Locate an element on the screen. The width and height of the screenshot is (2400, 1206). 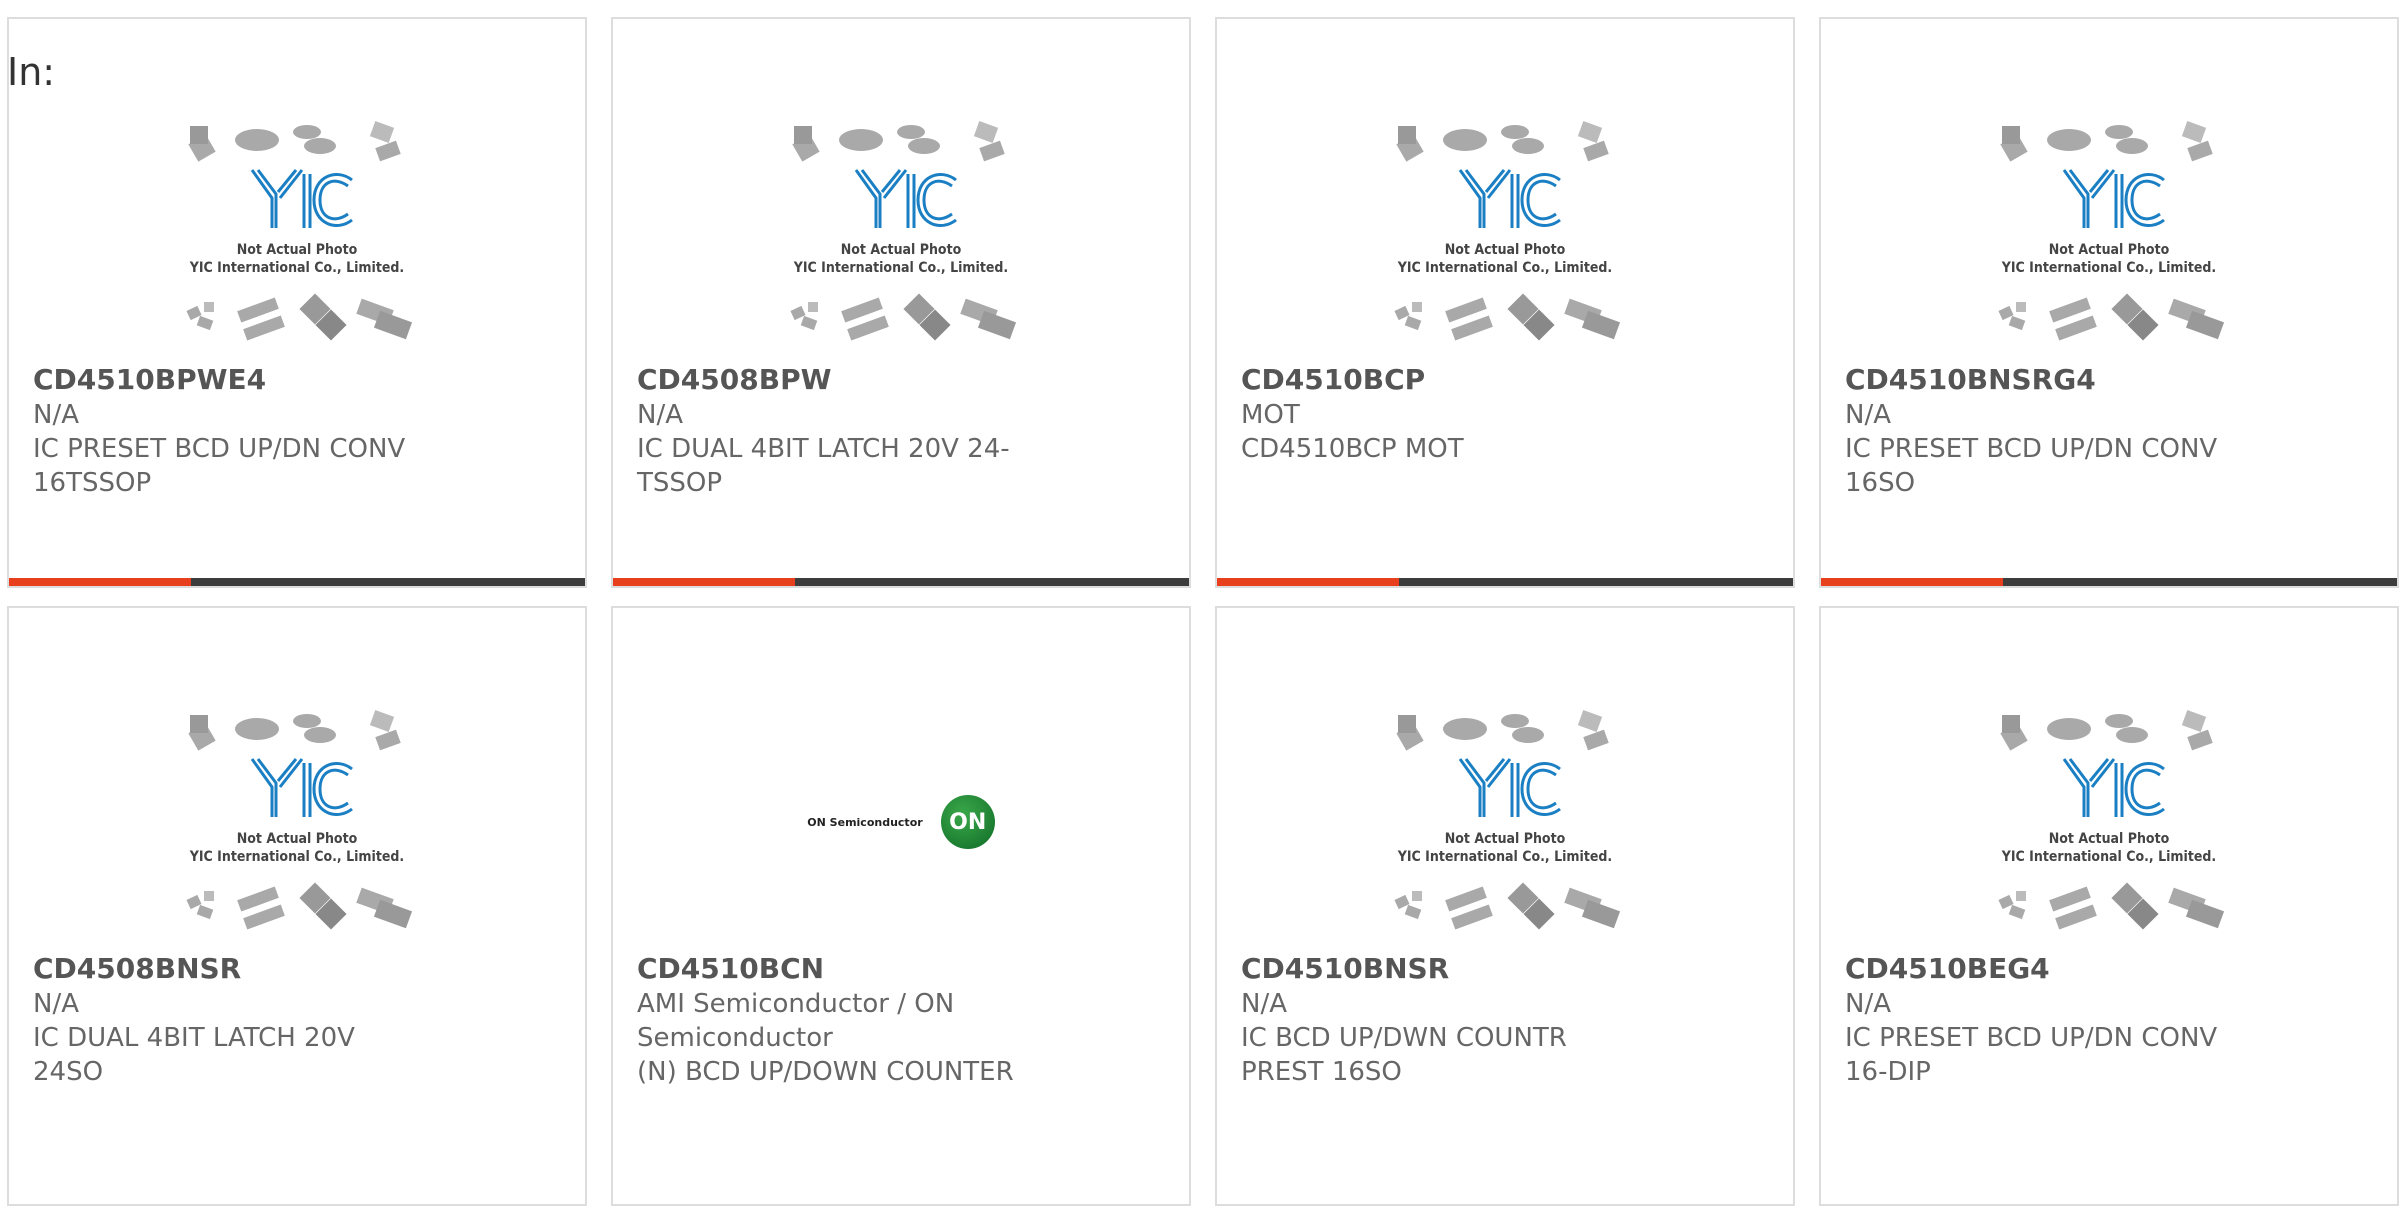
description: IC PRESET BCD UP/DN CONV 16-DIP is located at coordinates (2031, 1055).